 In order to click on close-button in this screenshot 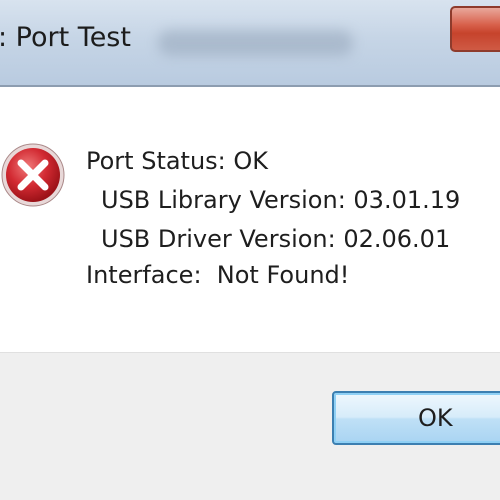, I will do `click(475, 29)`.